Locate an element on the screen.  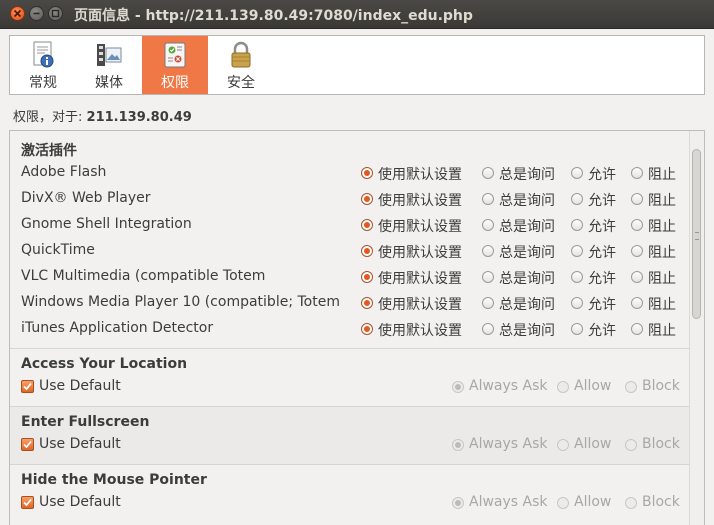
tab-security-label: 安全 is located at coordinates (241, 83).